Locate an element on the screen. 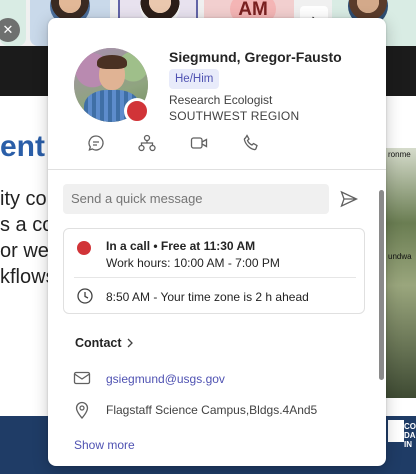  mail-icon is located at coordinates (82, 378).